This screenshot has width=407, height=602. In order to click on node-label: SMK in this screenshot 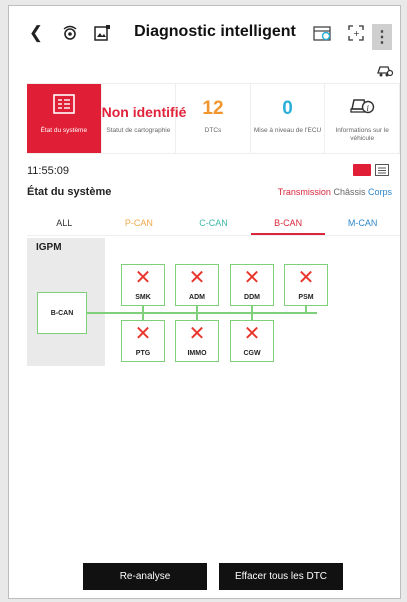, I will do `click(143, 297)`.